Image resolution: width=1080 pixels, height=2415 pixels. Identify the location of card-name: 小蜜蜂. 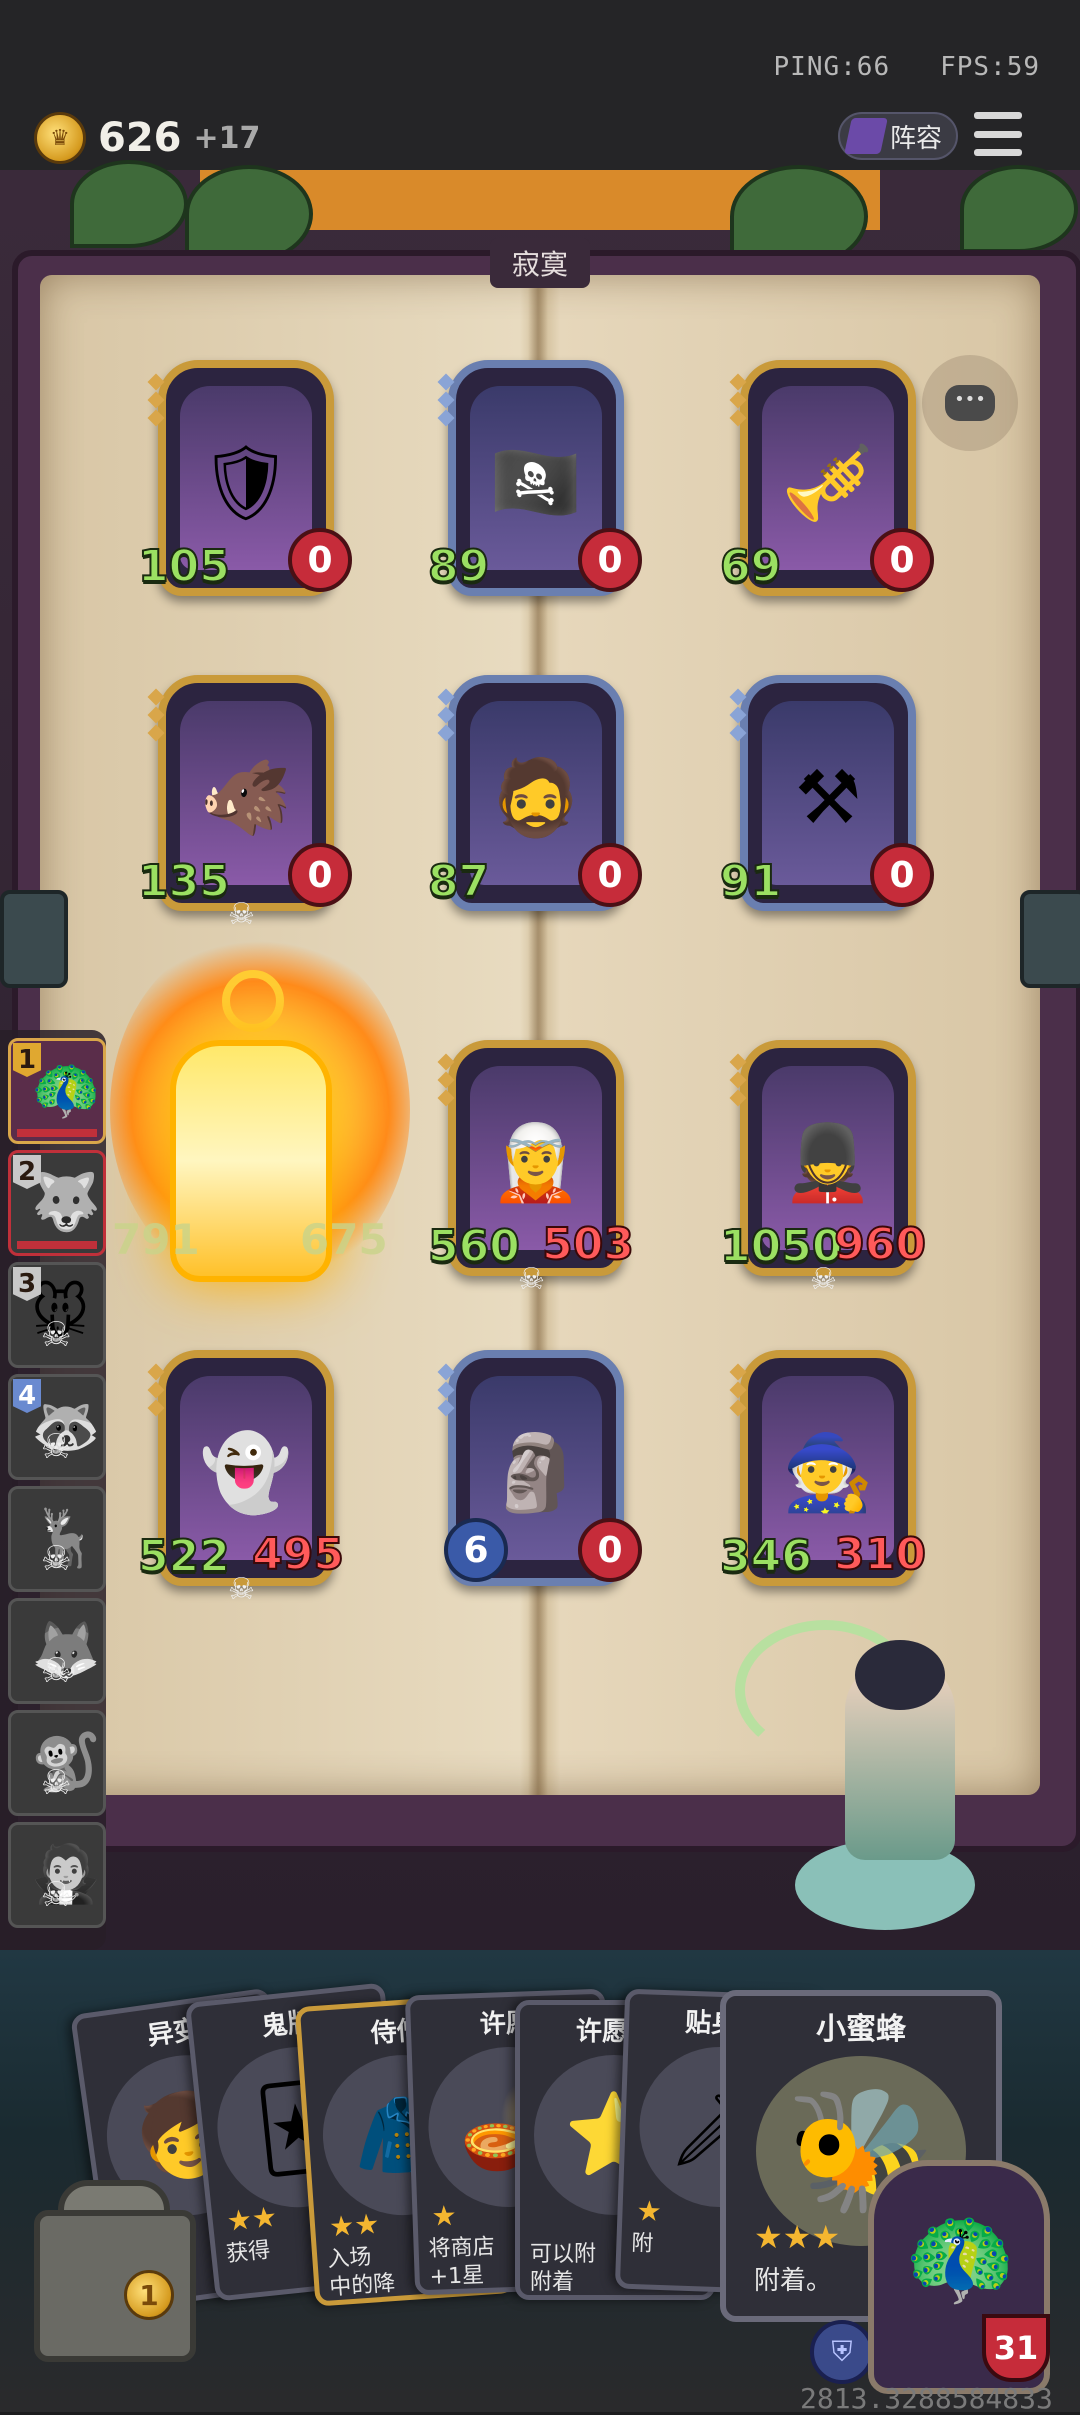
(861, 2029).